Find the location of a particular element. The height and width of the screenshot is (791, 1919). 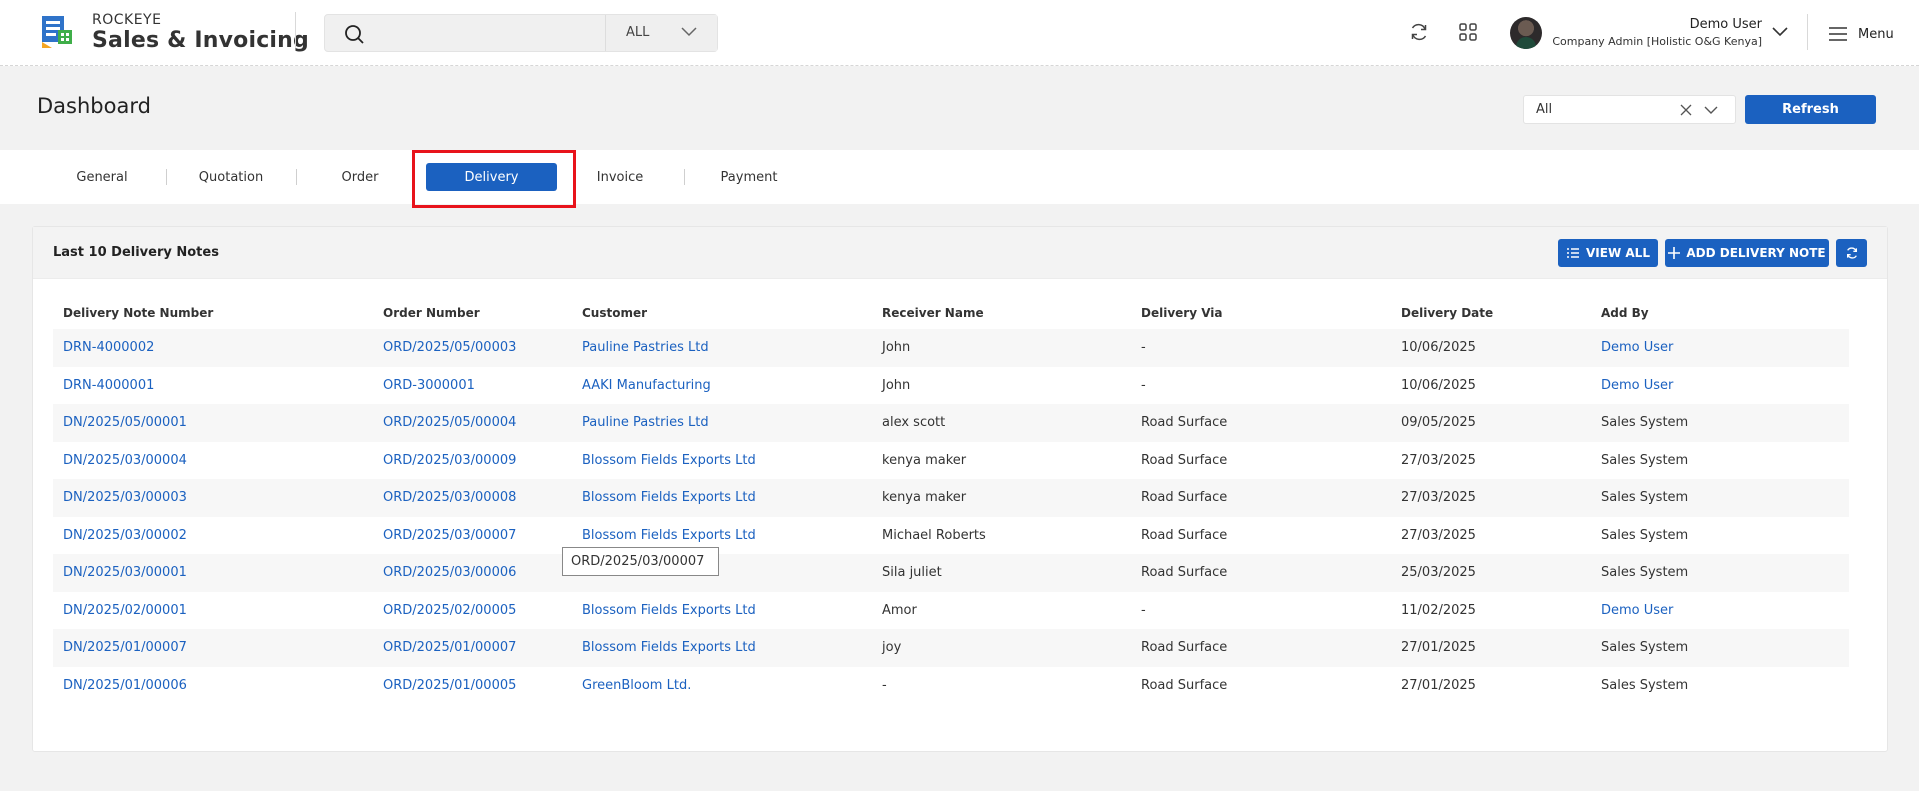

filter-value: All is located at coordinates (1544, 109).